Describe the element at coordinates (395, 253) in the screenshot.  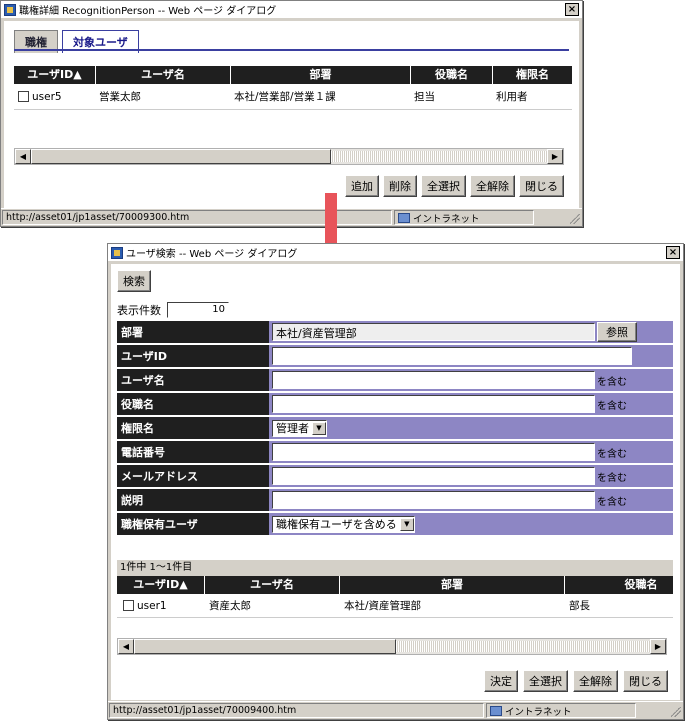
I see `dialog-titlebar: ユーザ検索 -- Web ページ ダイアログ ×` at that location.